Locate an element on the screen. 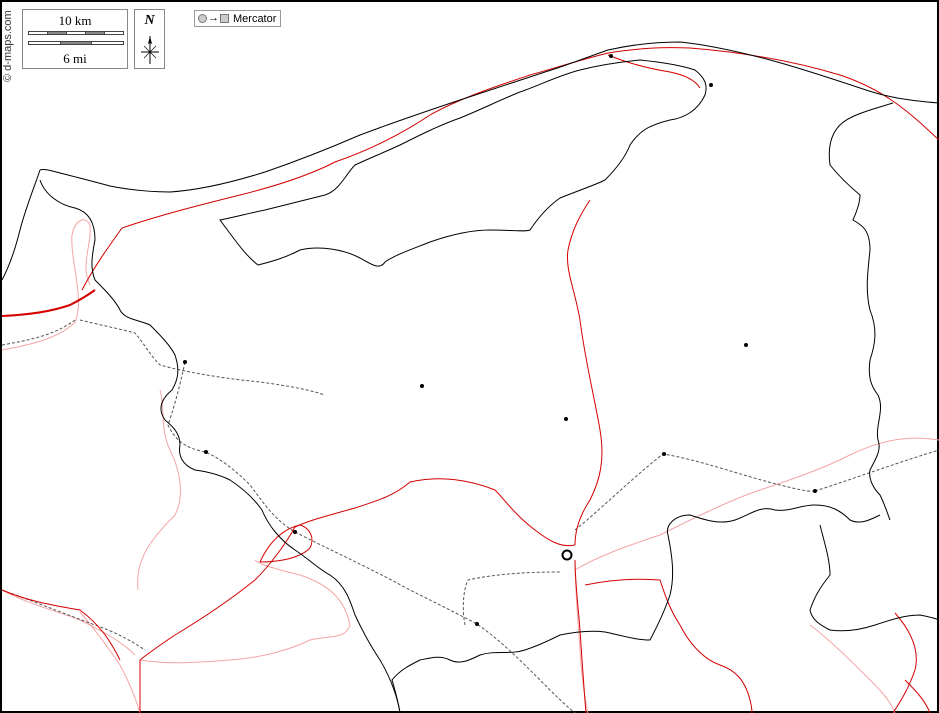 The width and height of the screenshot is (939, 713). scale-mi-label: 6 mi is located at coordinates (75, 58).